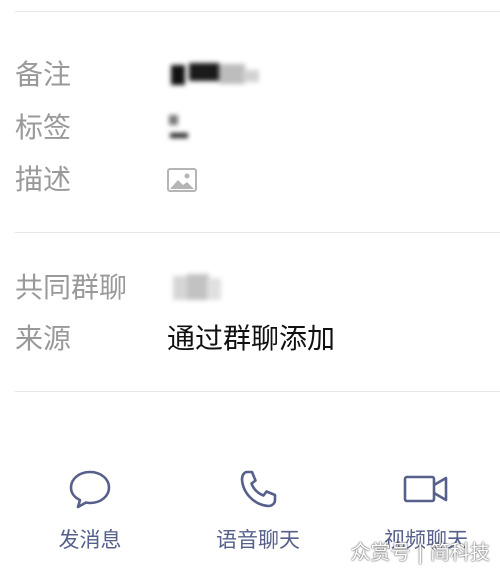 The height and width of the screenshot is (573, 500). I want to click on middle-divider, so click(257, 232).